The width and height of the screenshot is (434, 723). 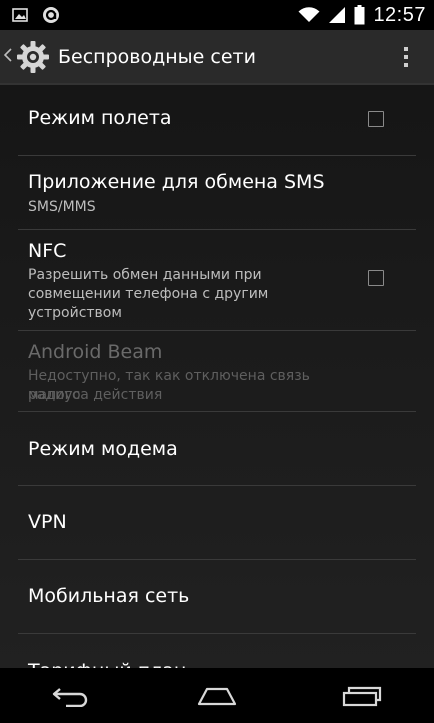 I want to click on setting-airplane-mode: Режим полета, so click(x=217, y=120).